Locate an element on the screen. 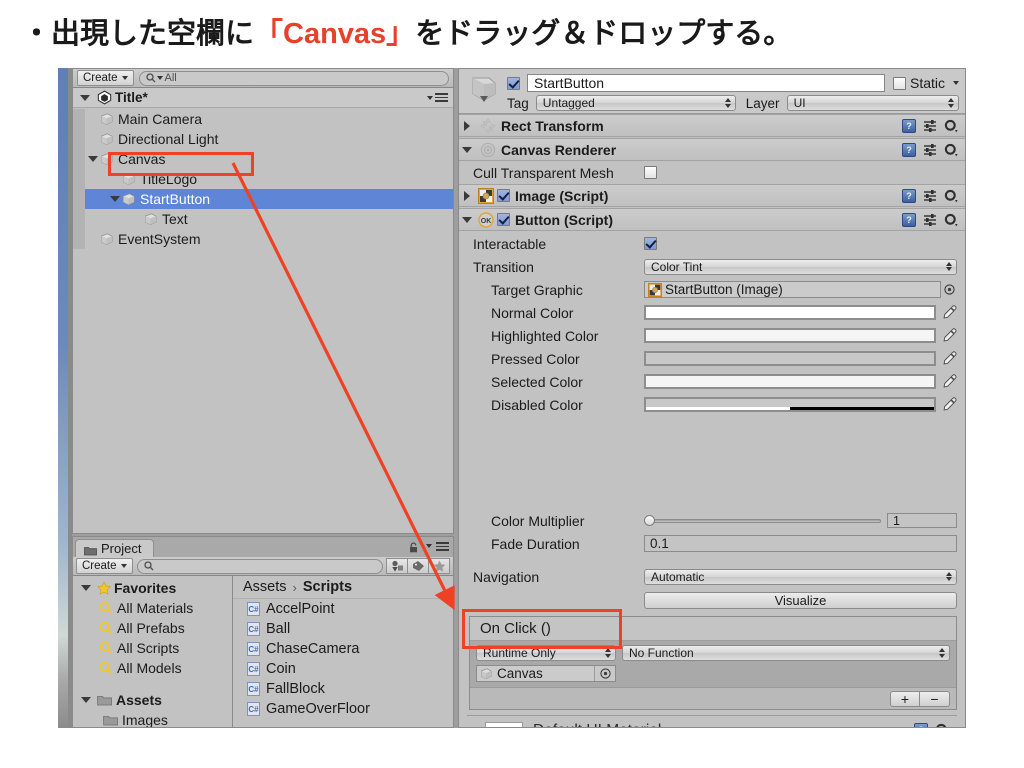 The image size is (1024, 768). onclick-object-field: Canvas is located at coordinates (546, 673).